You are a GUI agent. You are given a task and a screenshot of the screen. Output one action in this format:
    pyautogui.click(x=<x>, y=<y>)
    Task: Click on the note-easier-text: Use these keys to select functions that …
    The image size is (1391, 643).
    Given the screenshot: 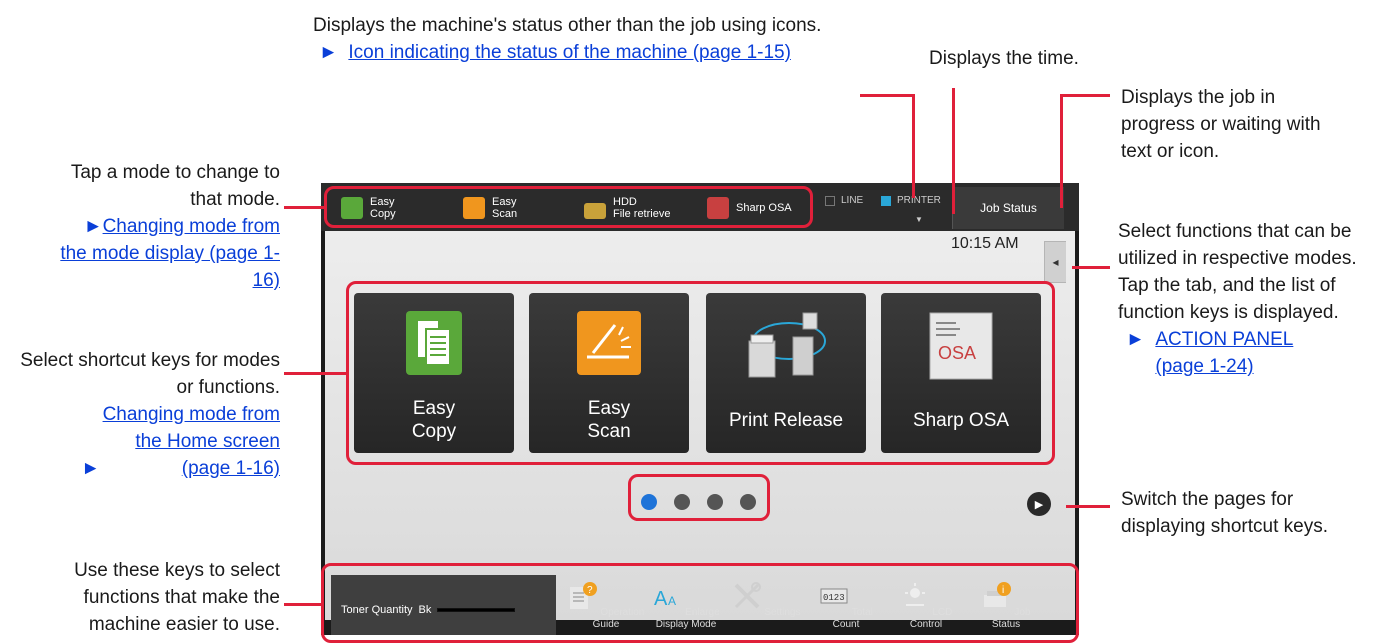 What is the action you would take?
    pyautogui.click(x=177, y=597)
    